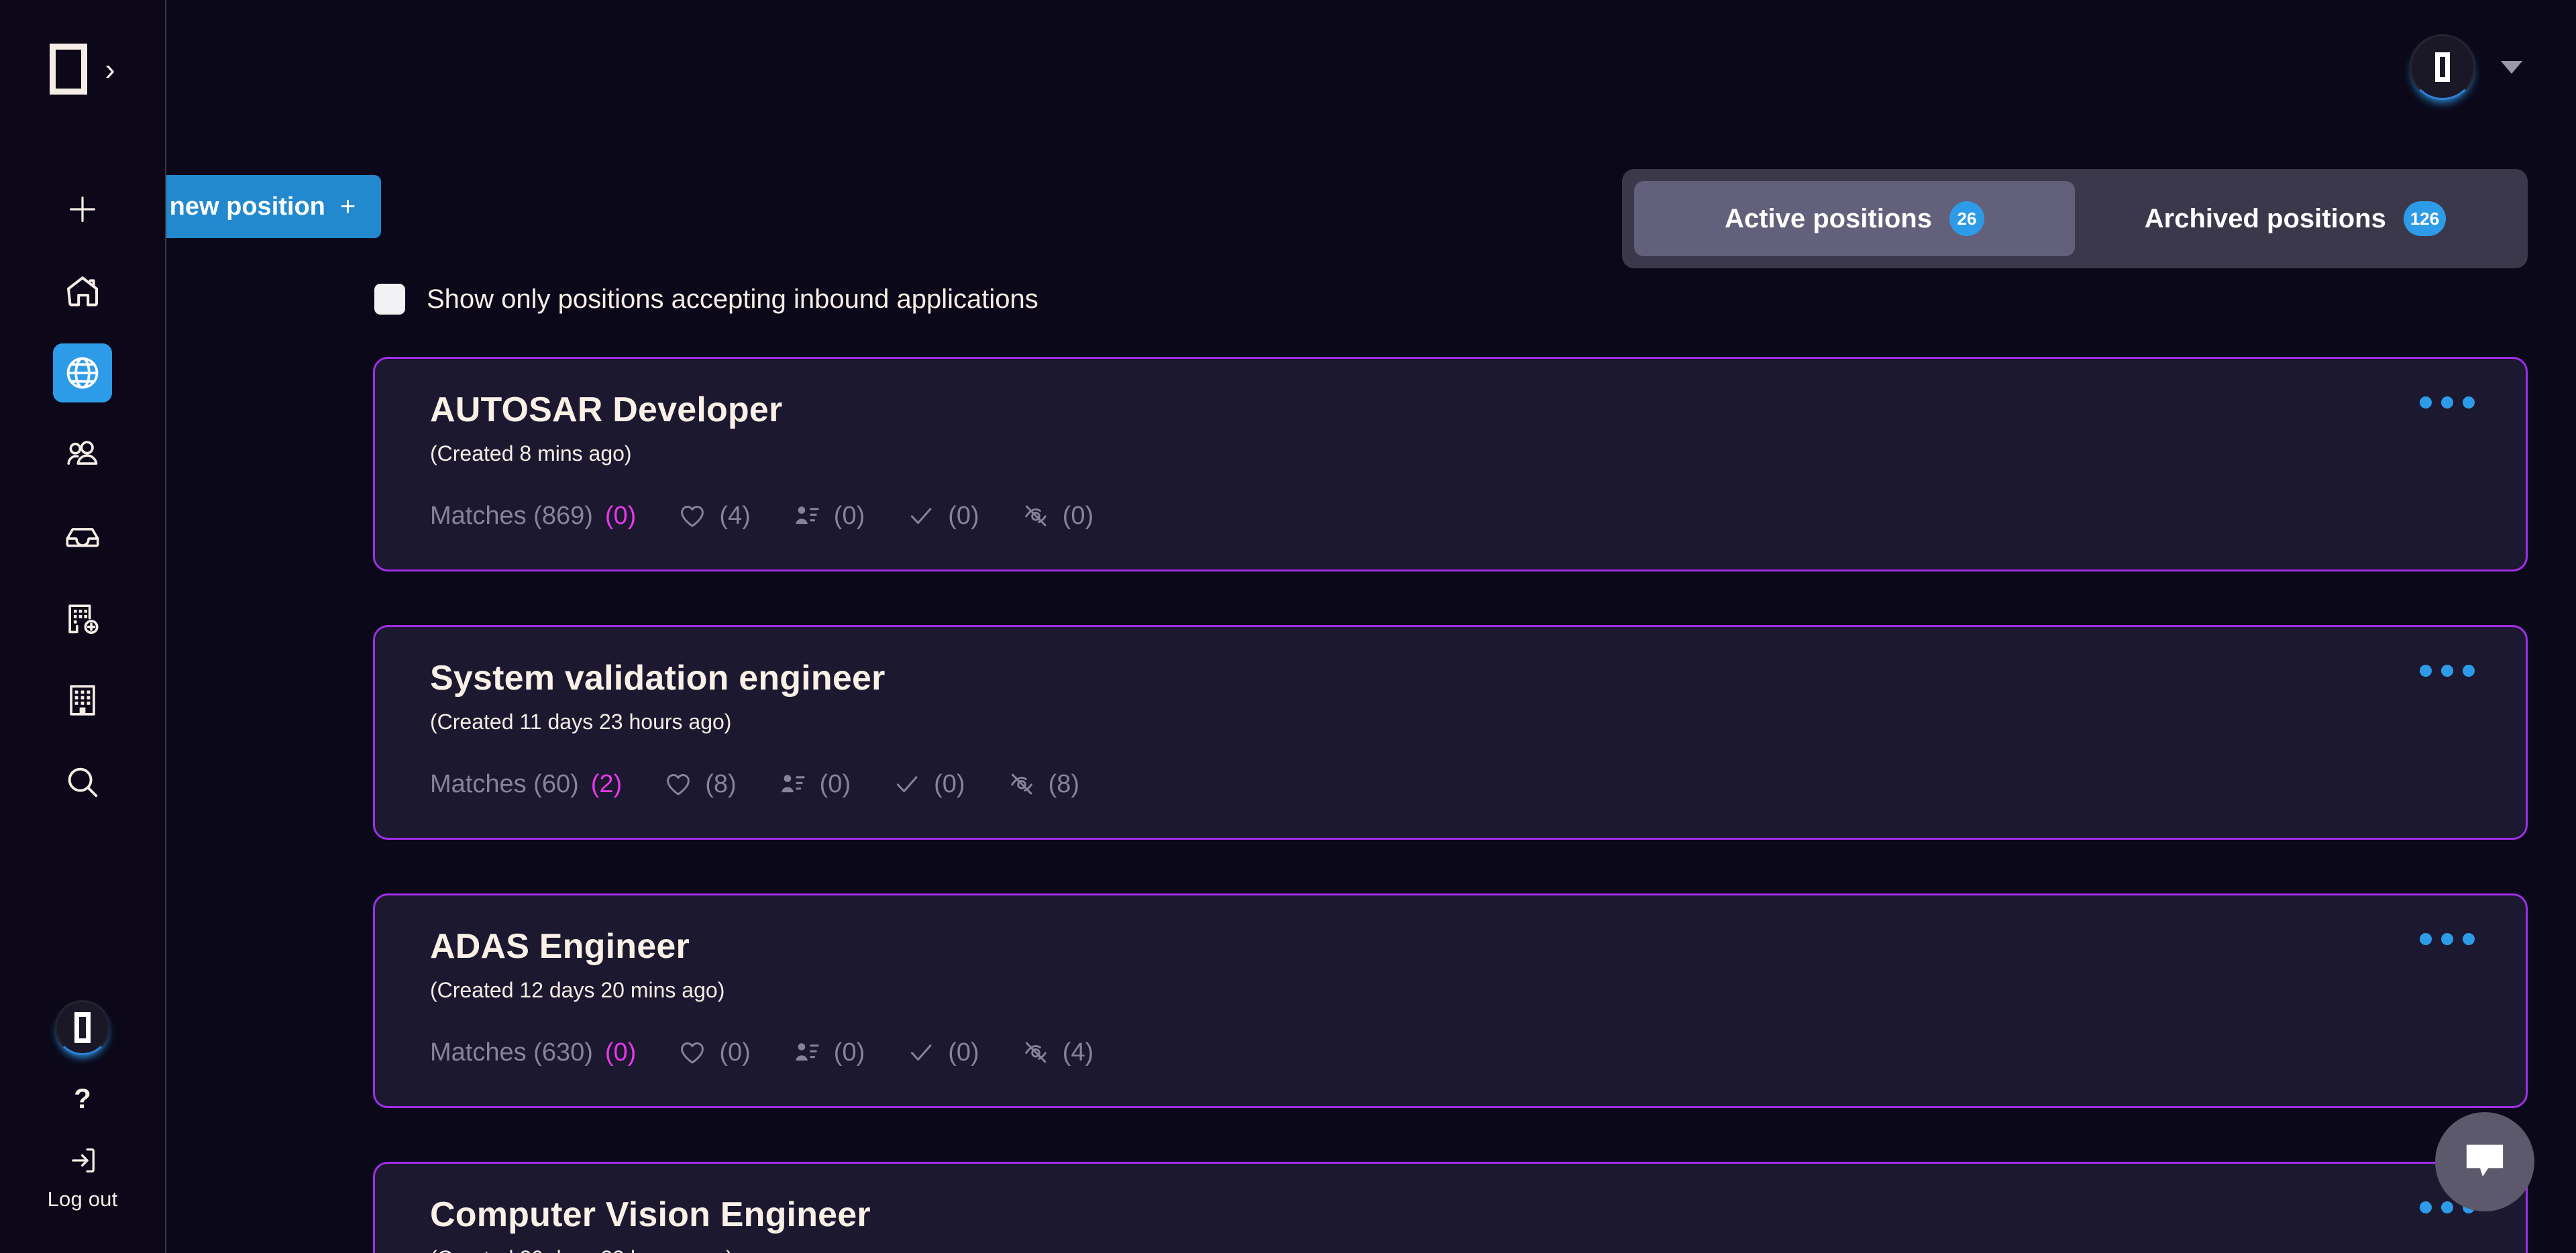 The height and width of the screenshot is (1253, 2576). I want to click on account-menu-button, so click(2466, 67).